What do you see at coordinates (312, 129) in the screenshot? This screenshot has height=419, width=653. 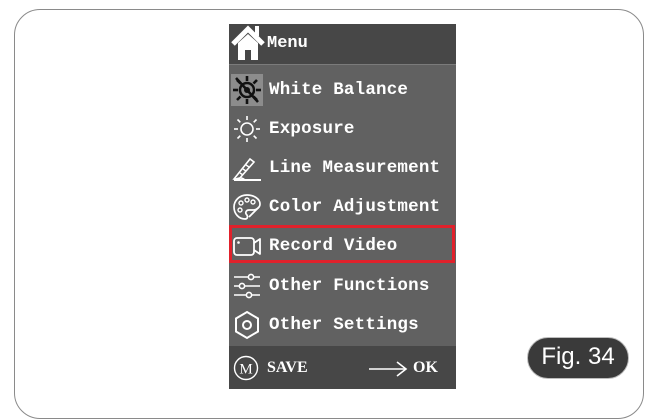 I see `menu-item-label: Exposure` at bounding box center [312, 129].